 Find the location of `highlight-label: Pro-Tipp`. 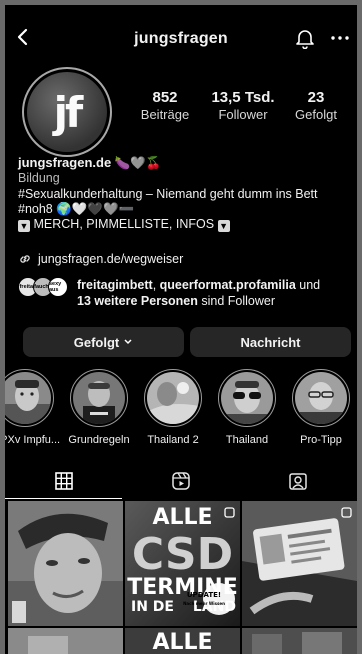

highlight-label: Pro-Tipp is located at coordinates (321, 440).